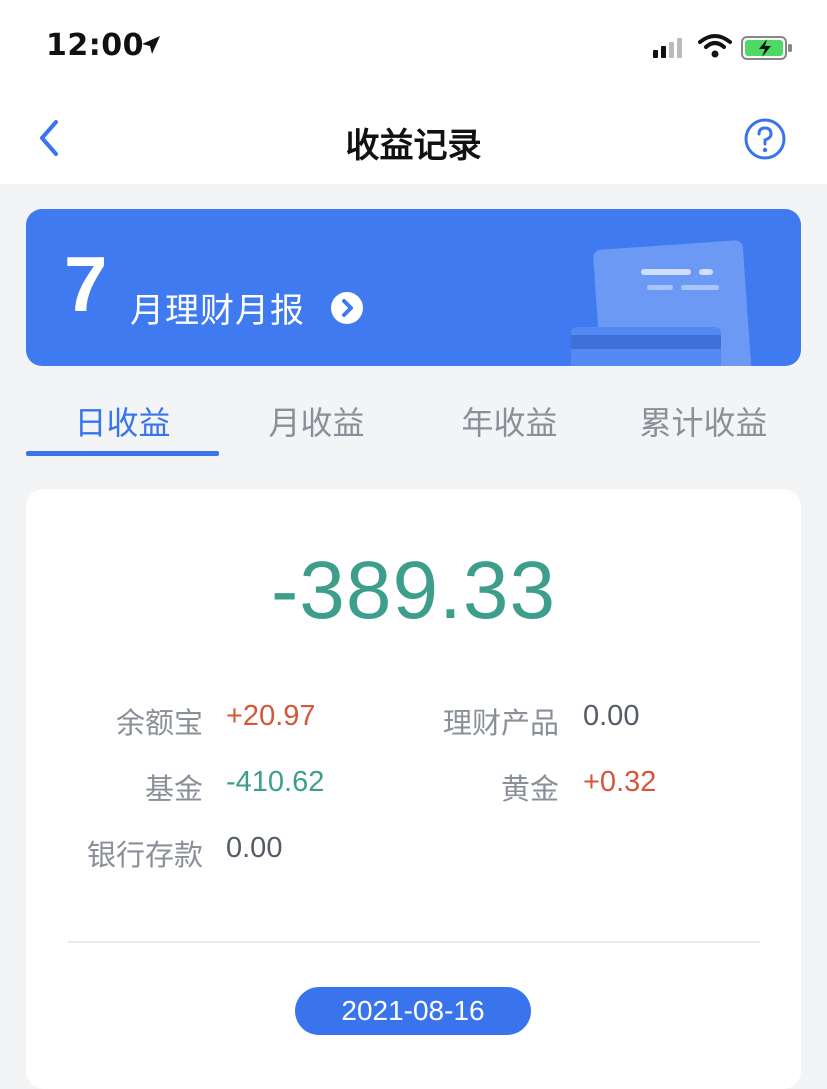 The width and height of the screenshot is (827, 1089). What do you see at coordinates (173, 789) in the screenshot?
I see `item-label-fund: 基金` at bounding box center [173, 789].